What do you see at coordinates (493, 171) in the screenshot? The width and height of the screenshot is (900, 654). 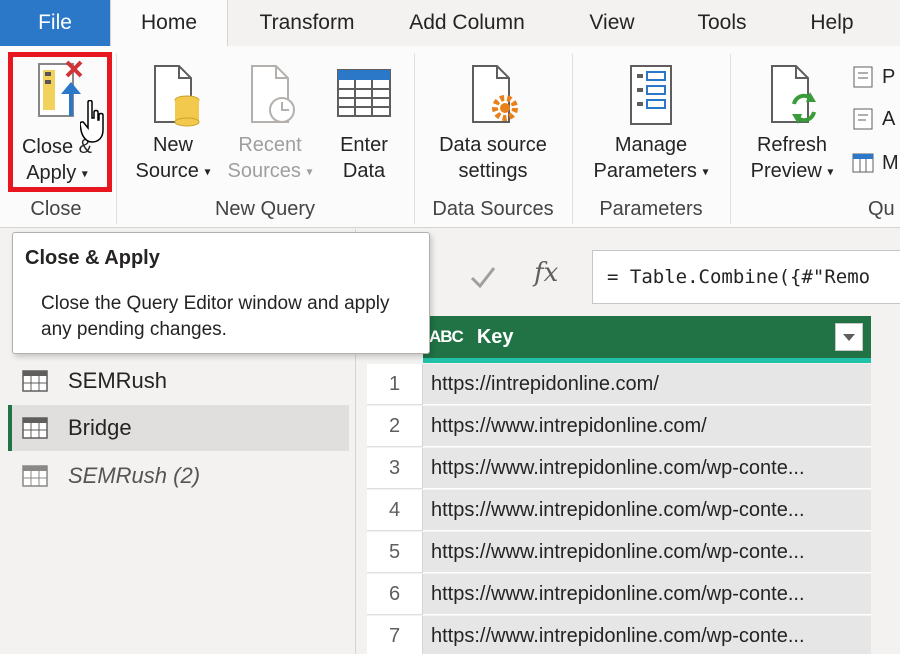 I see `data-source-settings-label-line2: settings` at bounding box center [493, 171].